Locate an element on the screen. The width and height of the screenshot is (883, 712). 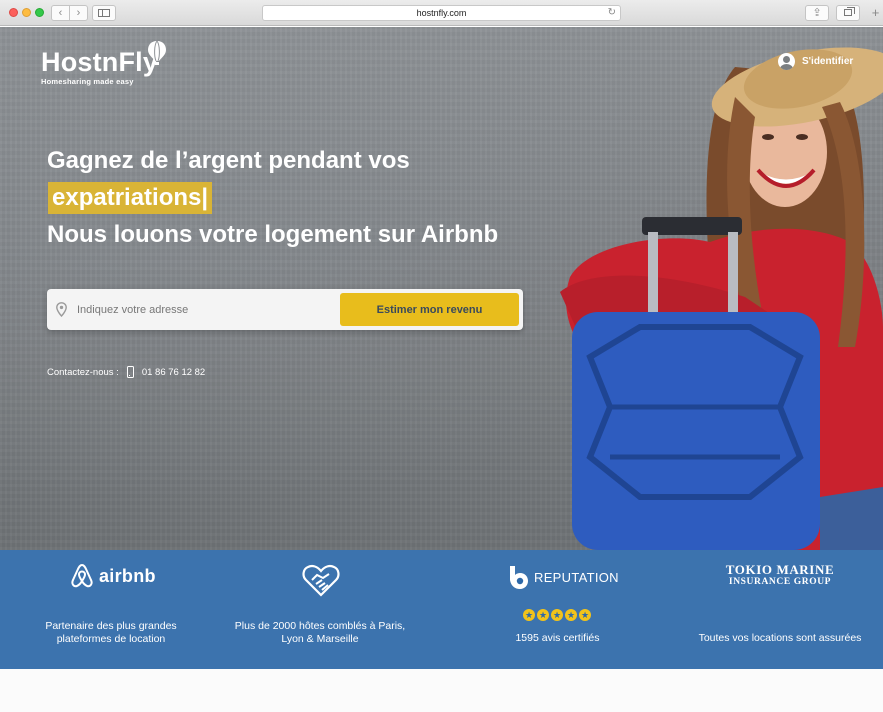
contact-line: Contactez-nous : 01 86 76 12 82 is located at coordinates (126, 372).